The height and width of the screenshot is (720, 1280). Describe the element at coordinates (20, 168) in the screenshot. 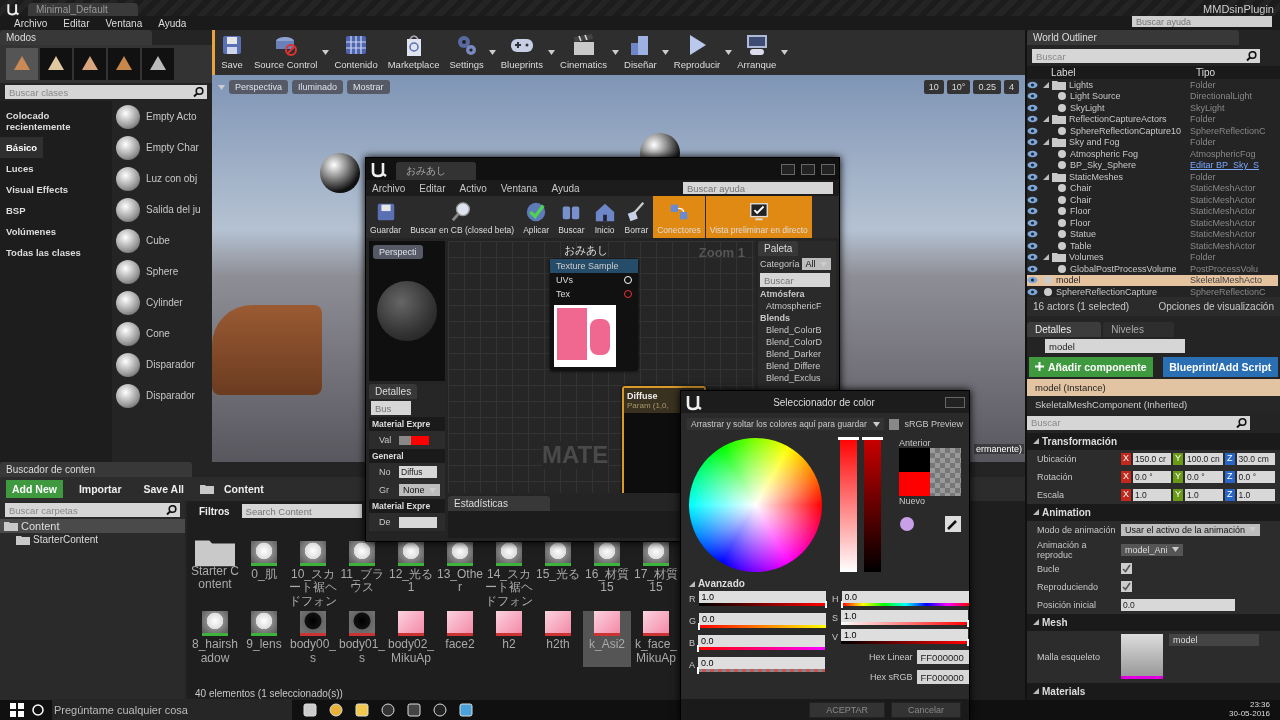

I see `category-item: Luces` at that location.